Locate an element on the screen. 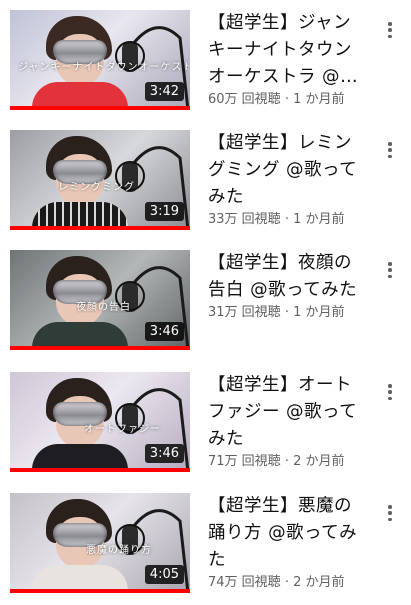  duration-badge: 4:05 is located at coordinates (164, 574).